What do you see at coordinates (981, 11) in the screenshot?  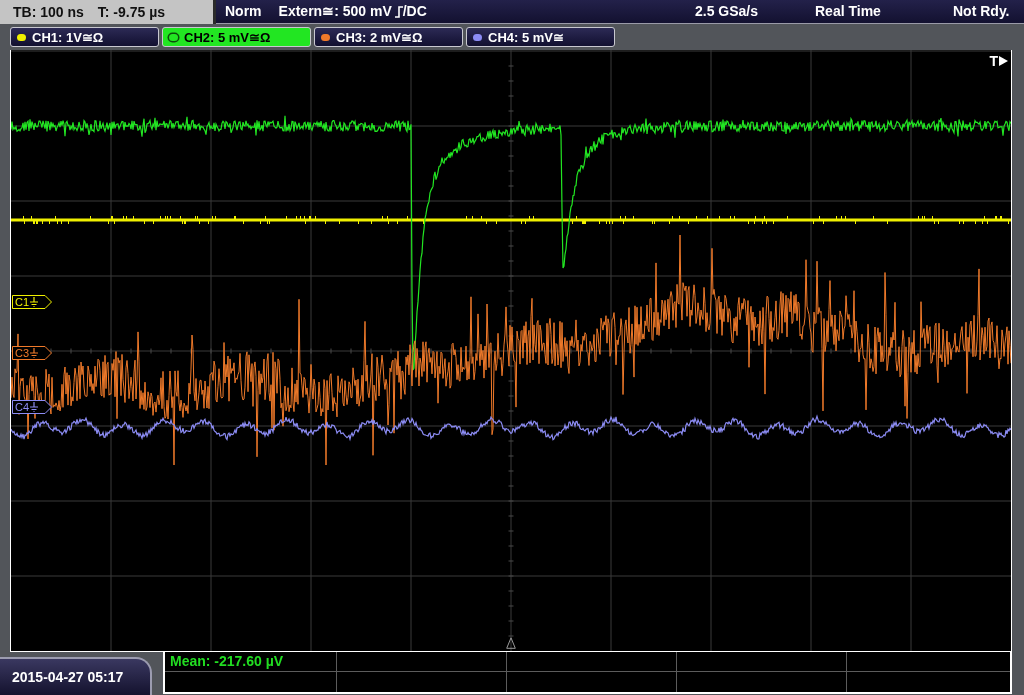 I see `acquisition-status-label: Not Rdy.` at bounding box center [981, 11].